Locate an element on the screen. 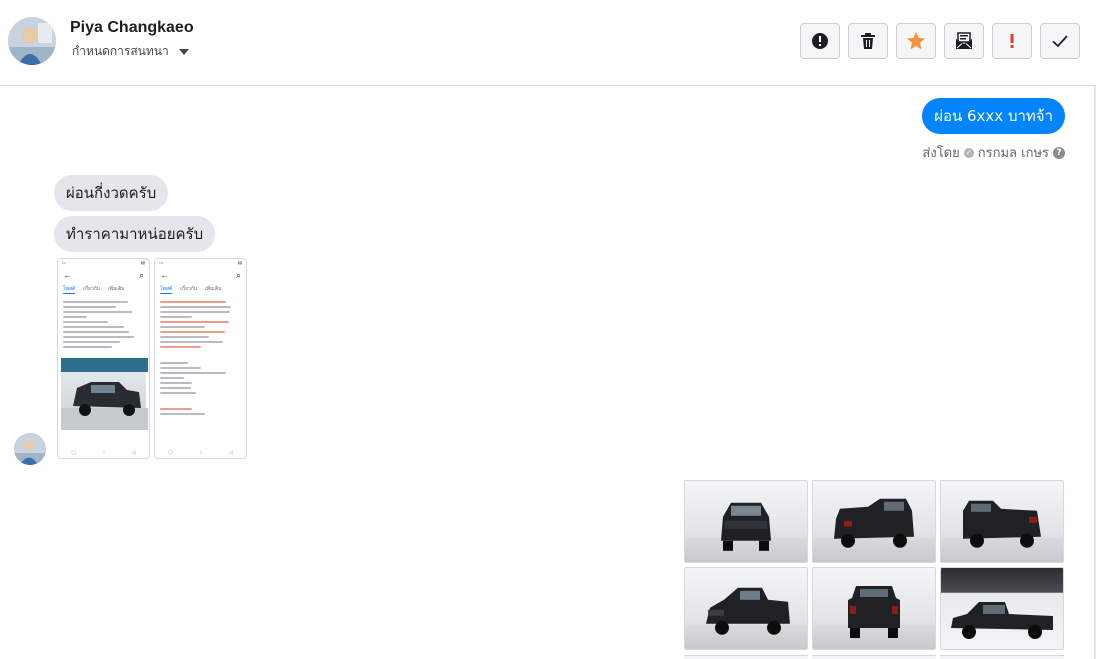  check-icon is located at coordinates (1060, 41).